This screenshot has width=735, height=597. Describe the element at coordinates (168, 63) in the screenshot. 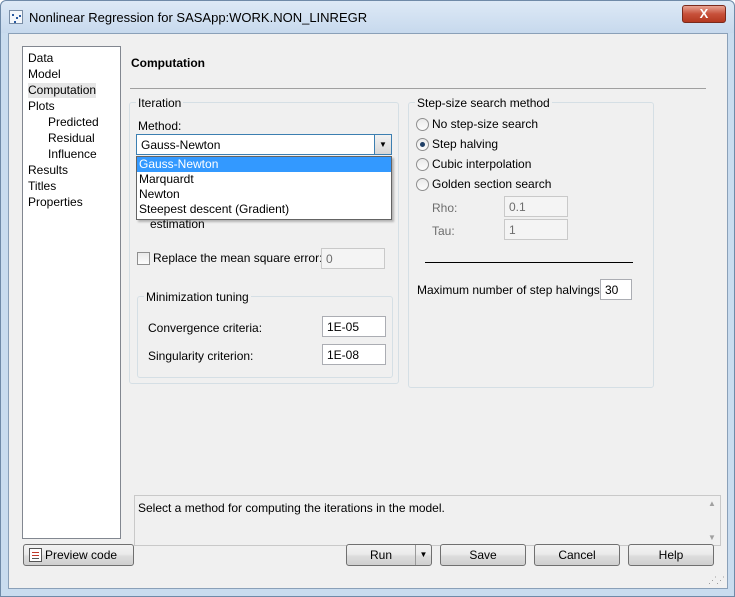

I see `page-title: Computation` at that location.